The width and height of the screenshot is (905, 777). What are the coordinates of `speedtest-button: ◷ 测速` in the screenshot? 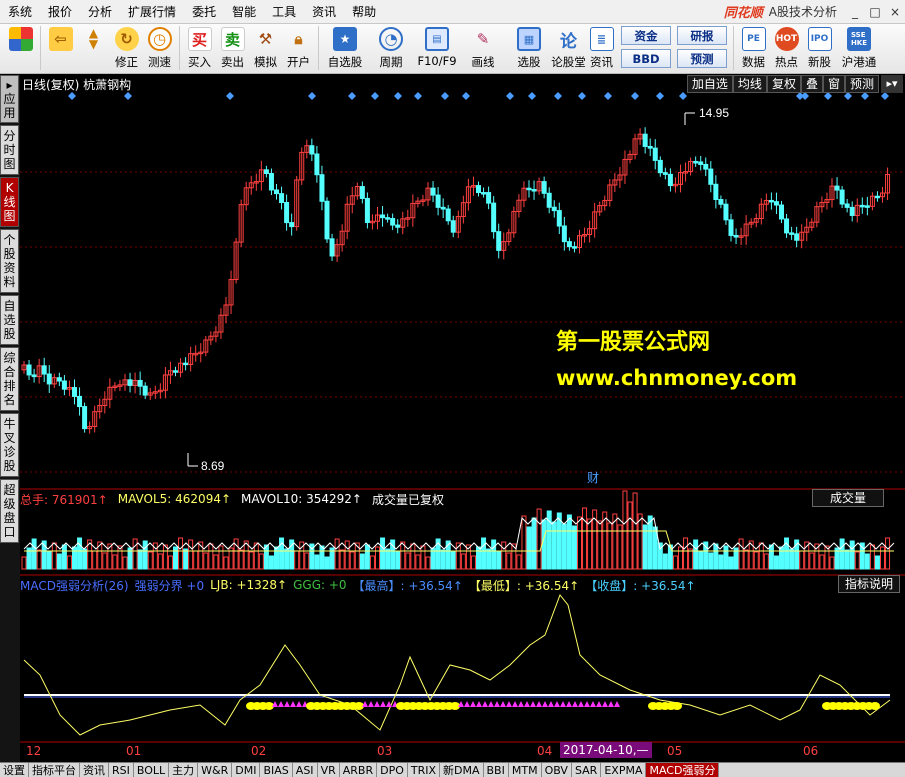 It's located at (159, 48).